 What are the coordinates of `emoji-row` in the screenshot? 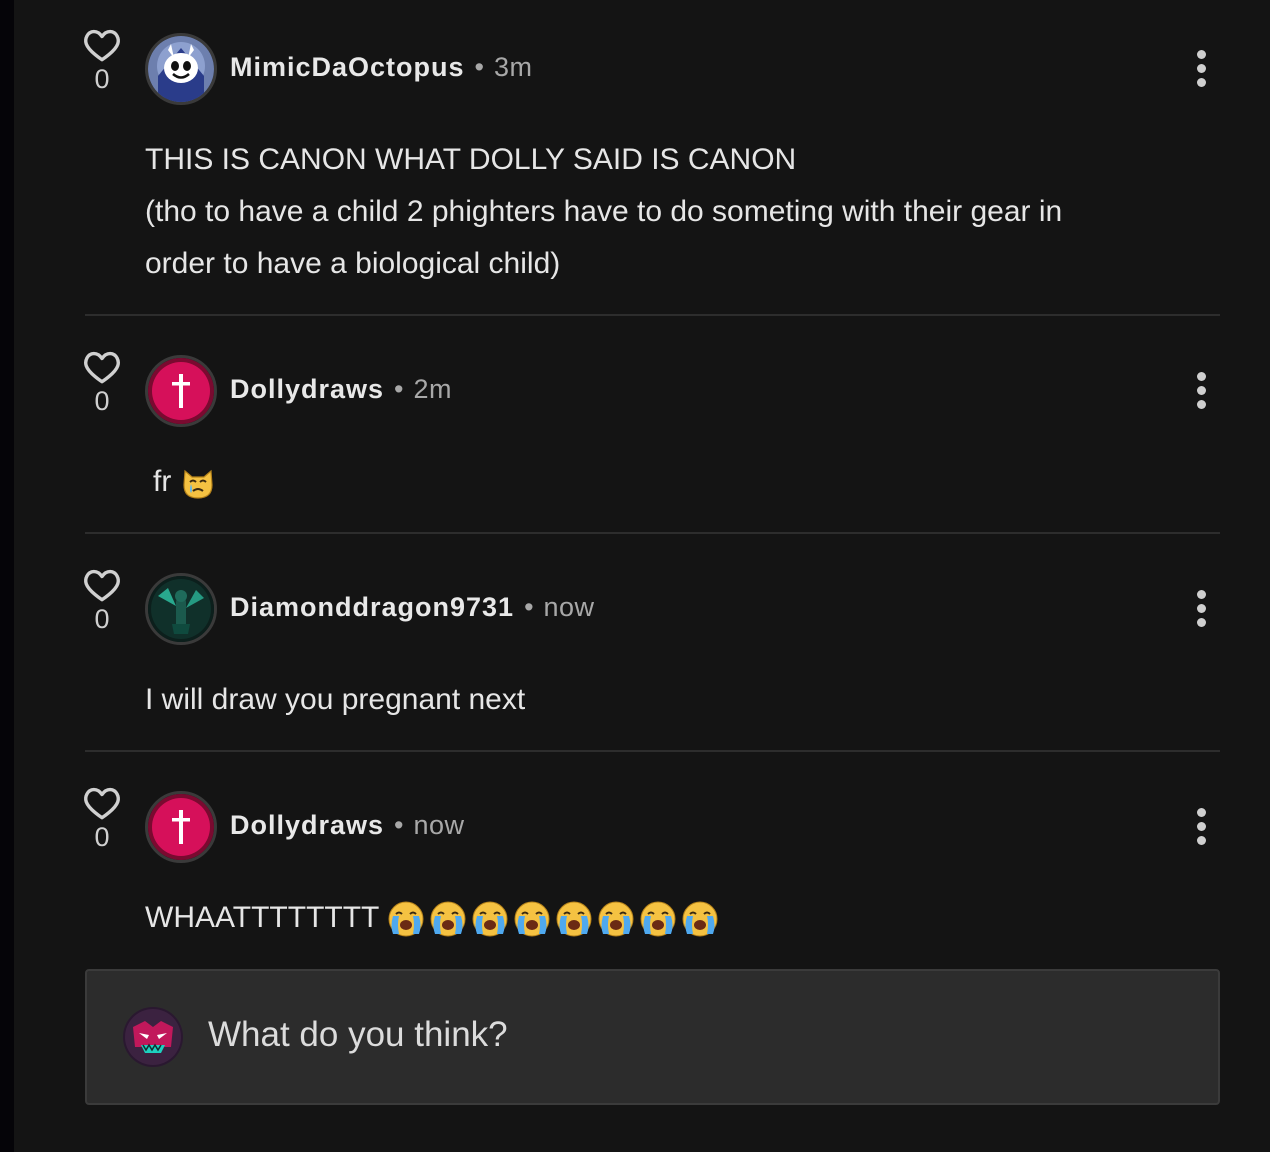 It's located at (555, 919).